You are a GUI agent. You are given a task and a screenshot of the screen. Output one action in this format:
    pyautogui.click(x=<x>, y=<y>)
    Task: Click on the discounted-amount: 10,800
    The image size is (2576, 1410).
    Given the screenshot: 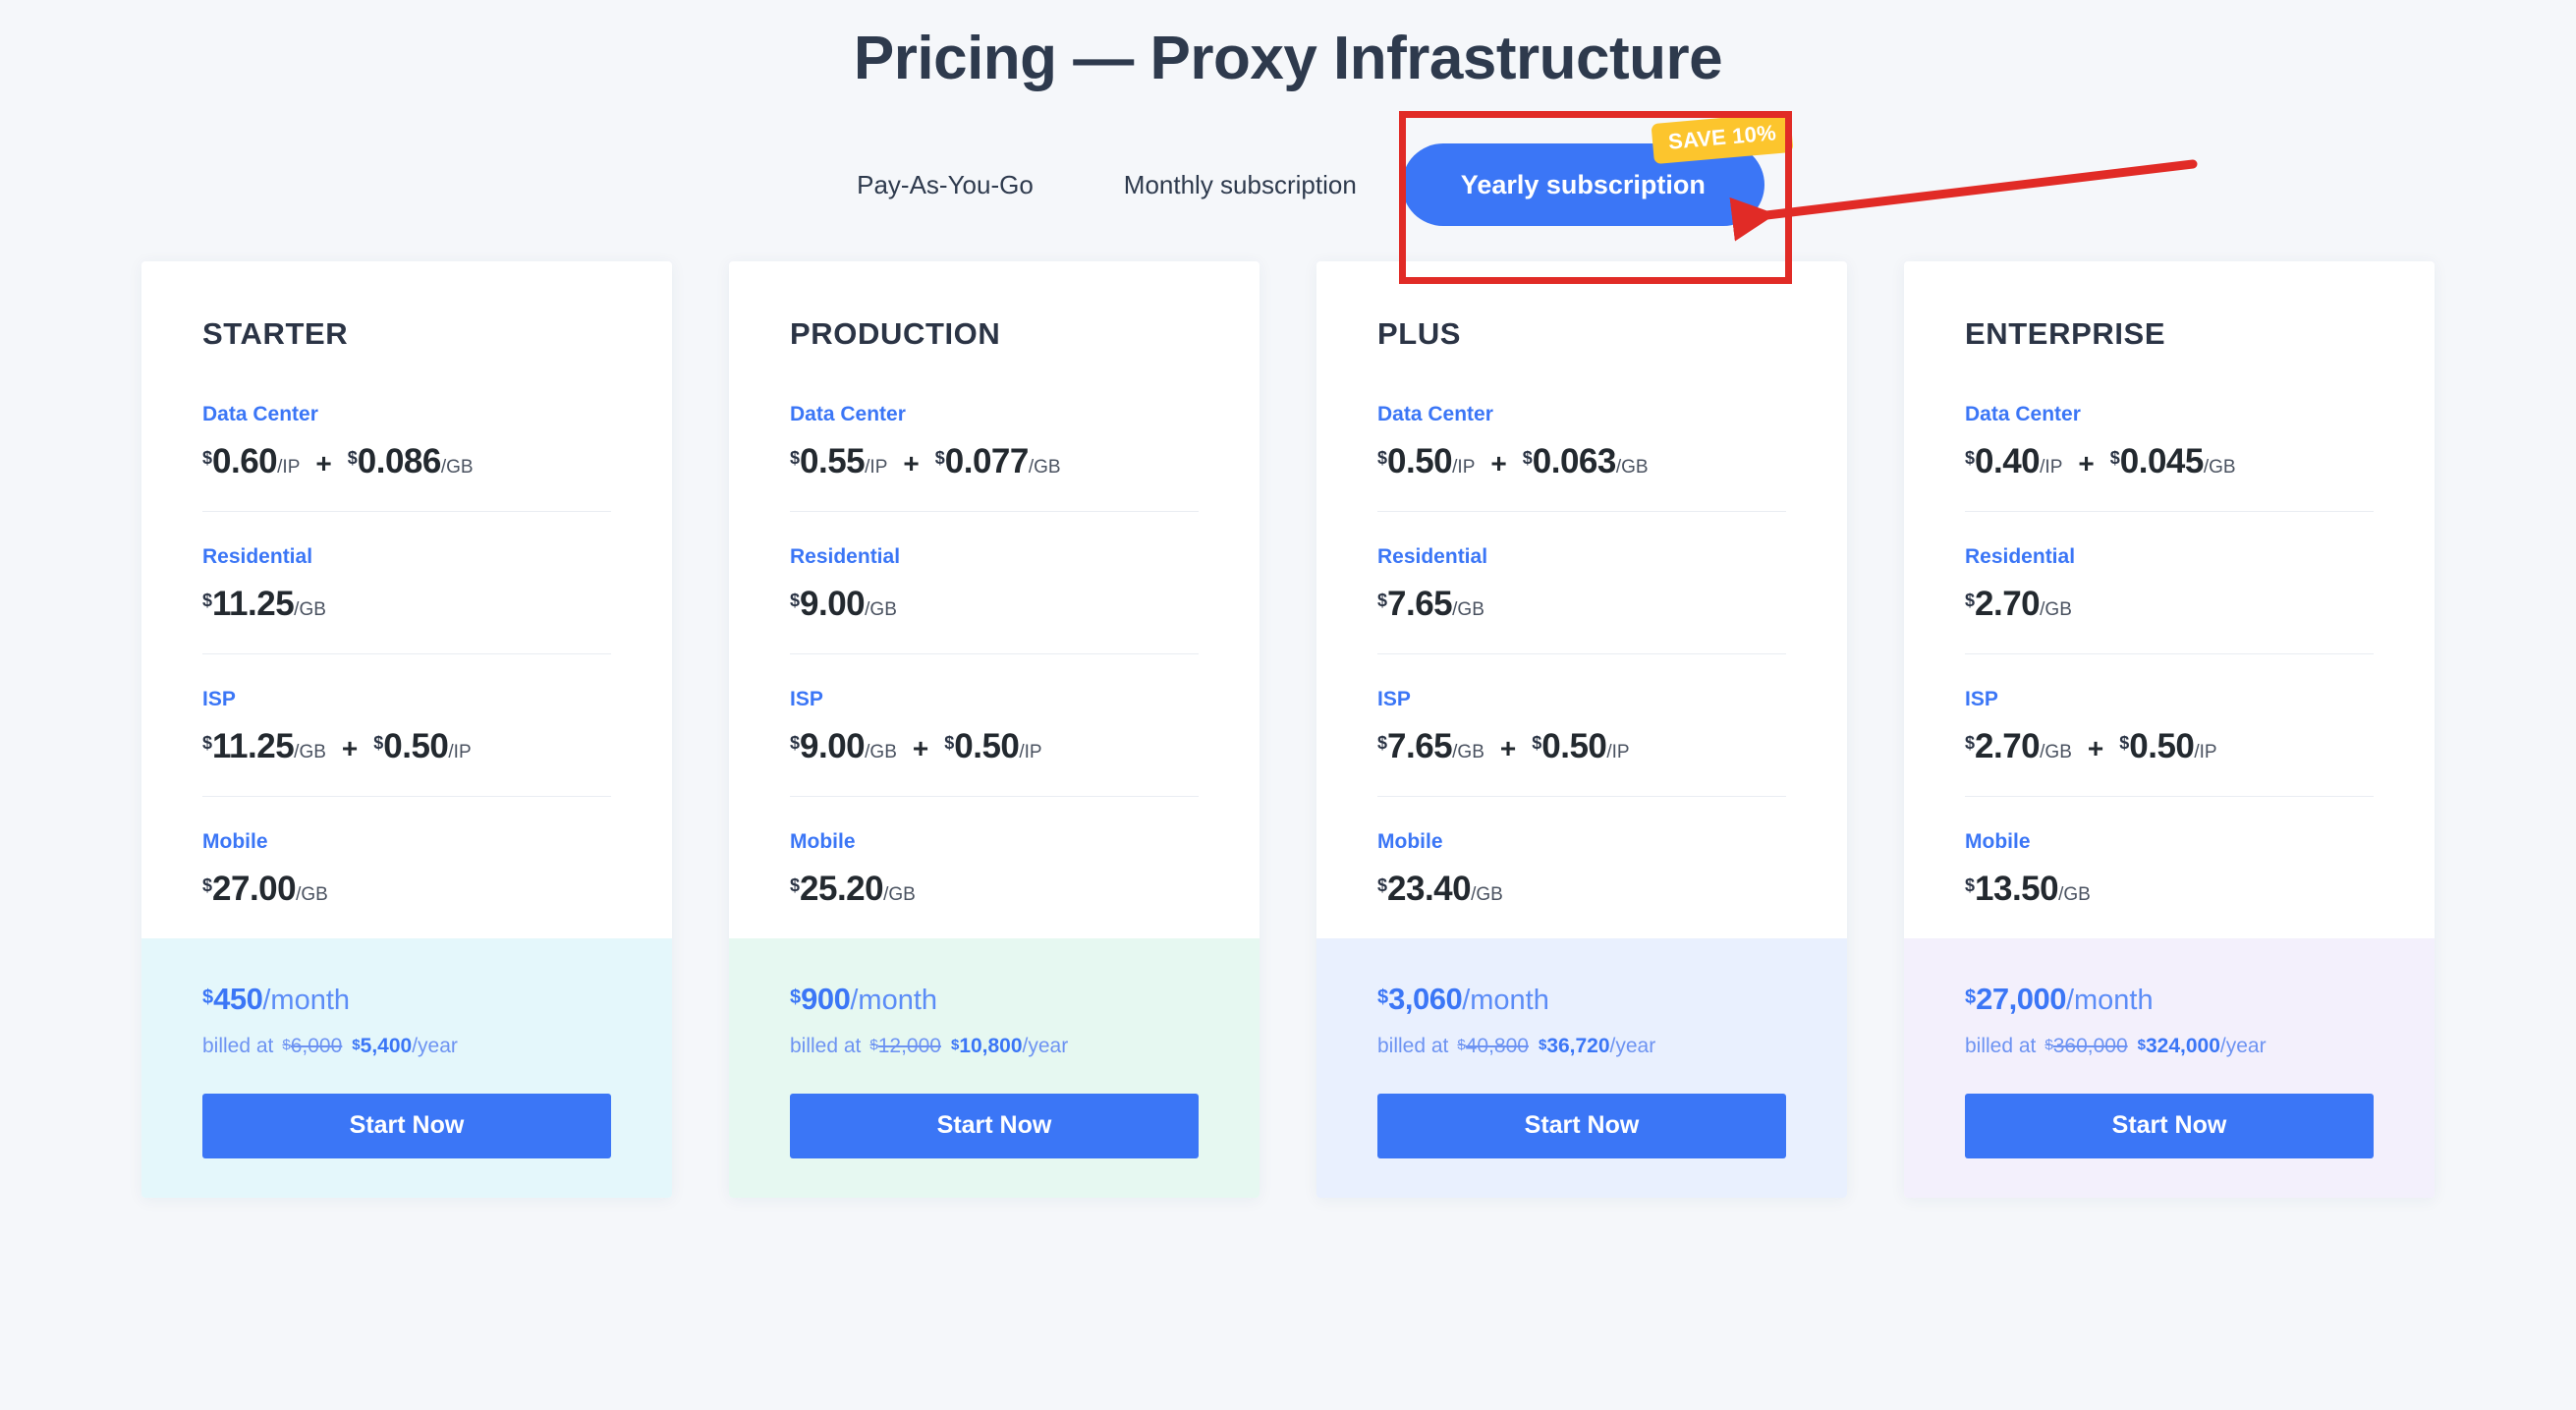 What is the action you would take?
    pyautogui.click(x=991, y=1046)
    